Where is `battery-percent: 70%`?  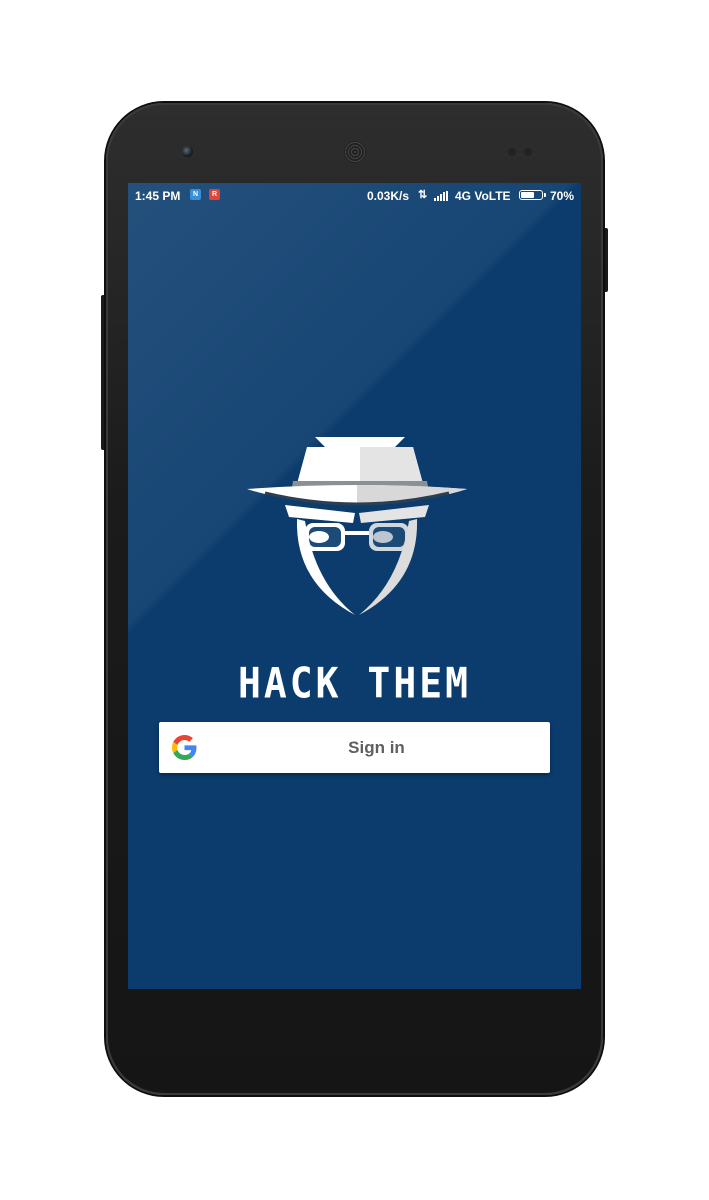 battery-percent: 70% is located at coordinates (562, 196).